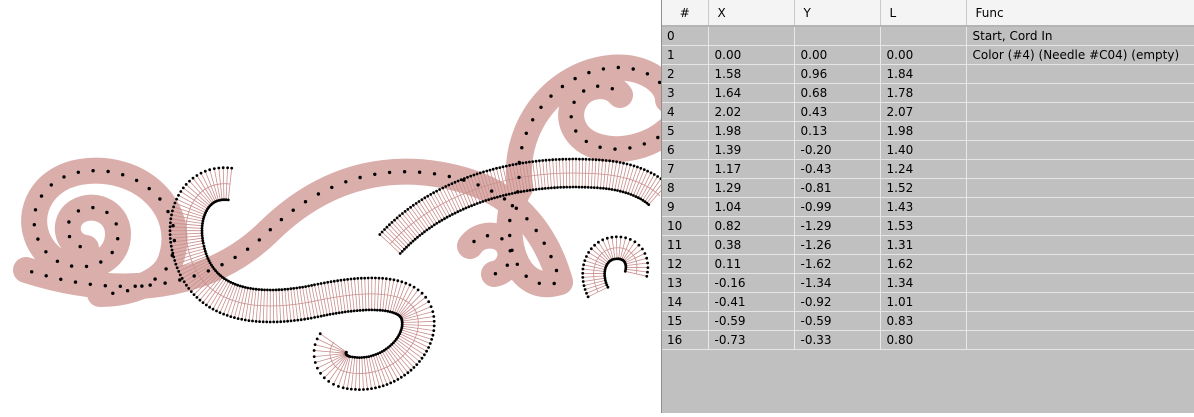  Describe the element at coordinates (928, 245) in the screenshot. I see `table-row: 11 0.38 -1.26 1.31` at that location.